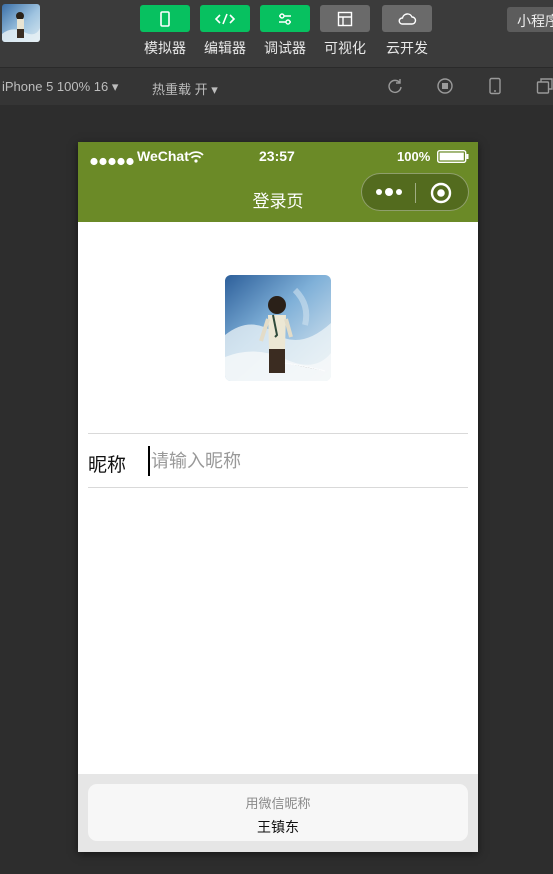  Describe the element at coordinates (445, 88) in the screenshot. I see `stop-icon` at that location.